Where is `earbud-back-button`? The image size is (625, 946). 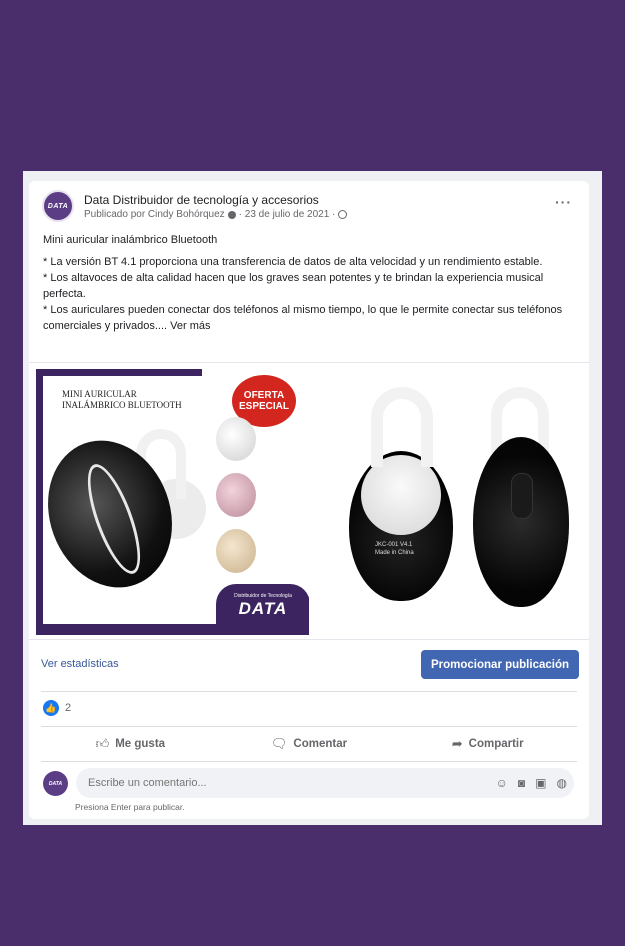 earbud-back-button is located at coordinates (522, 496).